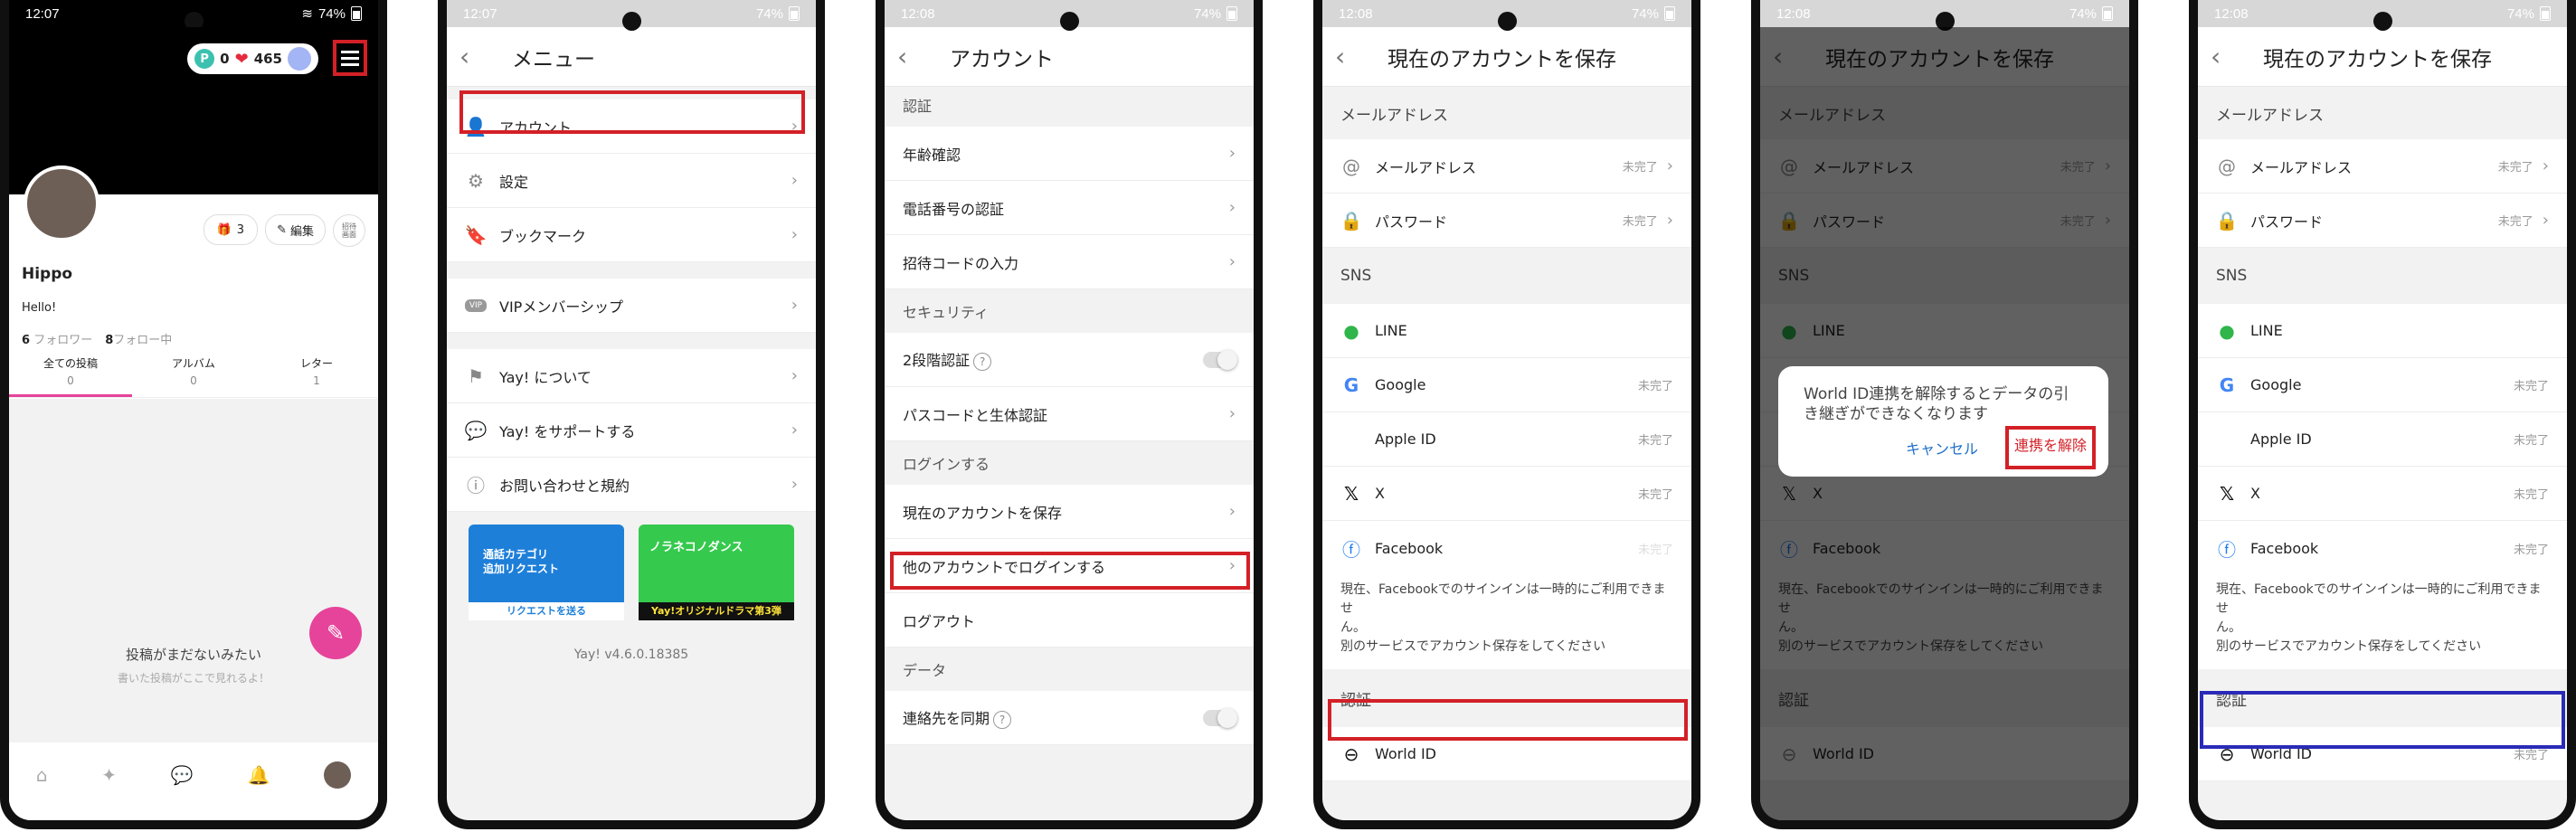  Describe the element at coordinates (1069, 262) in the screenshot. I see `row-invite-code: 招待コードの入力 ›` at that location.